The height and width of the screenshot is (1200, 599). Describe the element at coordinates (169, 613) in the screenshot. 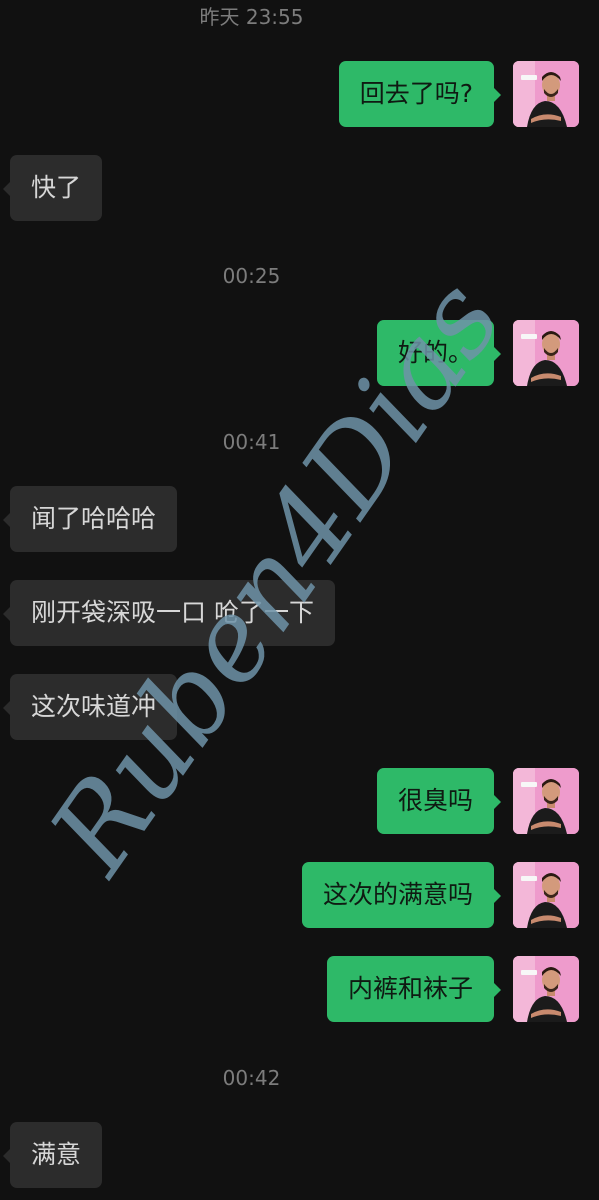

I see `incoming-message: 刚开袋深吸一口 呛了一下` at that location.